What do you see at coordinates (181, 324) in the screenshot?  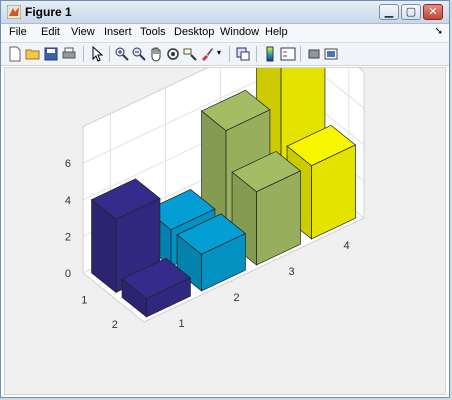 I see `column-tick-label: 1` at bounding box center [181, 324].